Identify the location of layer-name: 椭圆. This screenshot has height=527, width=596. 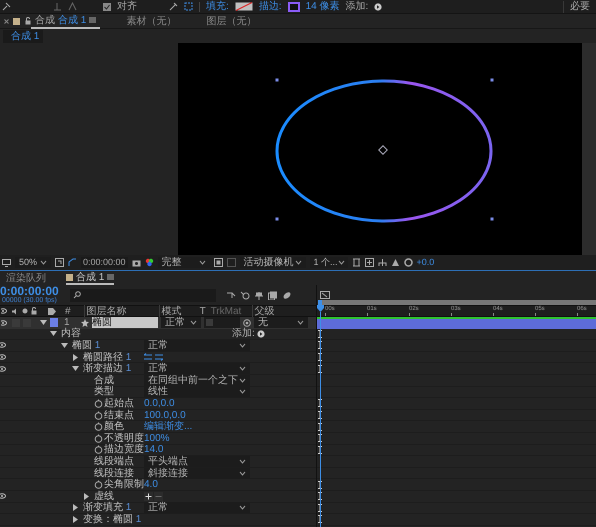
(125, 322).